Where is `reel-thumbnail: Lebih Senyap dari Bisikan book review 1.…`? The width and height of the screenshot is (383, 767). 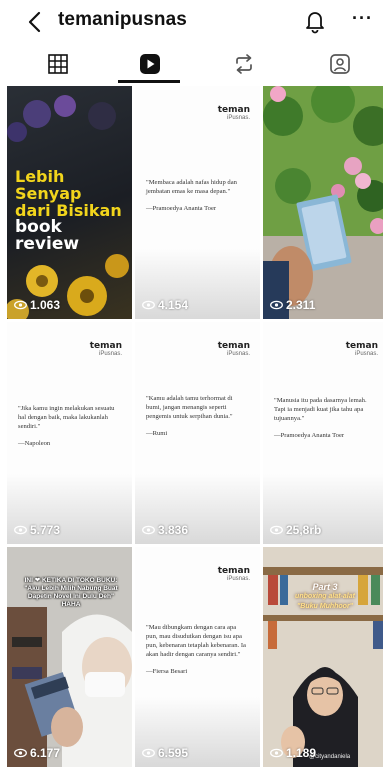
reel-thumbnail: Lebih Senyap dari Bisikan book review 1.… is located at coordinates (69, 202).